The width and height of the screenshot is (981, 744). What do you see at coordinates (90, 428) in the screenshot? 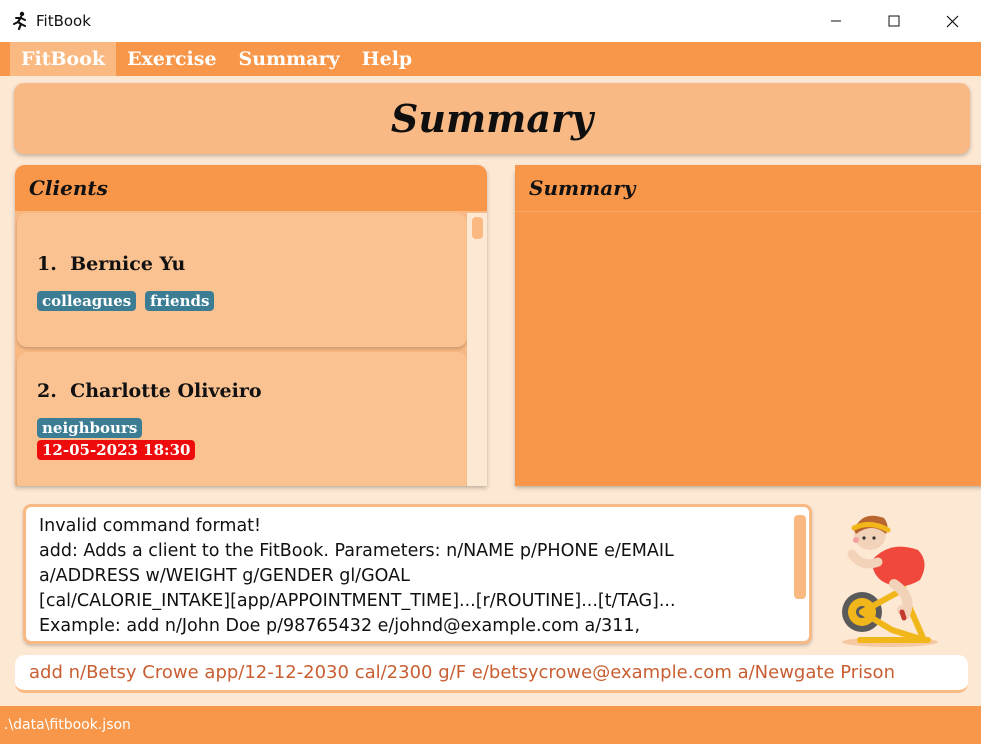
I see `tag-badge: neighbours` at bounding box center [90, 428].